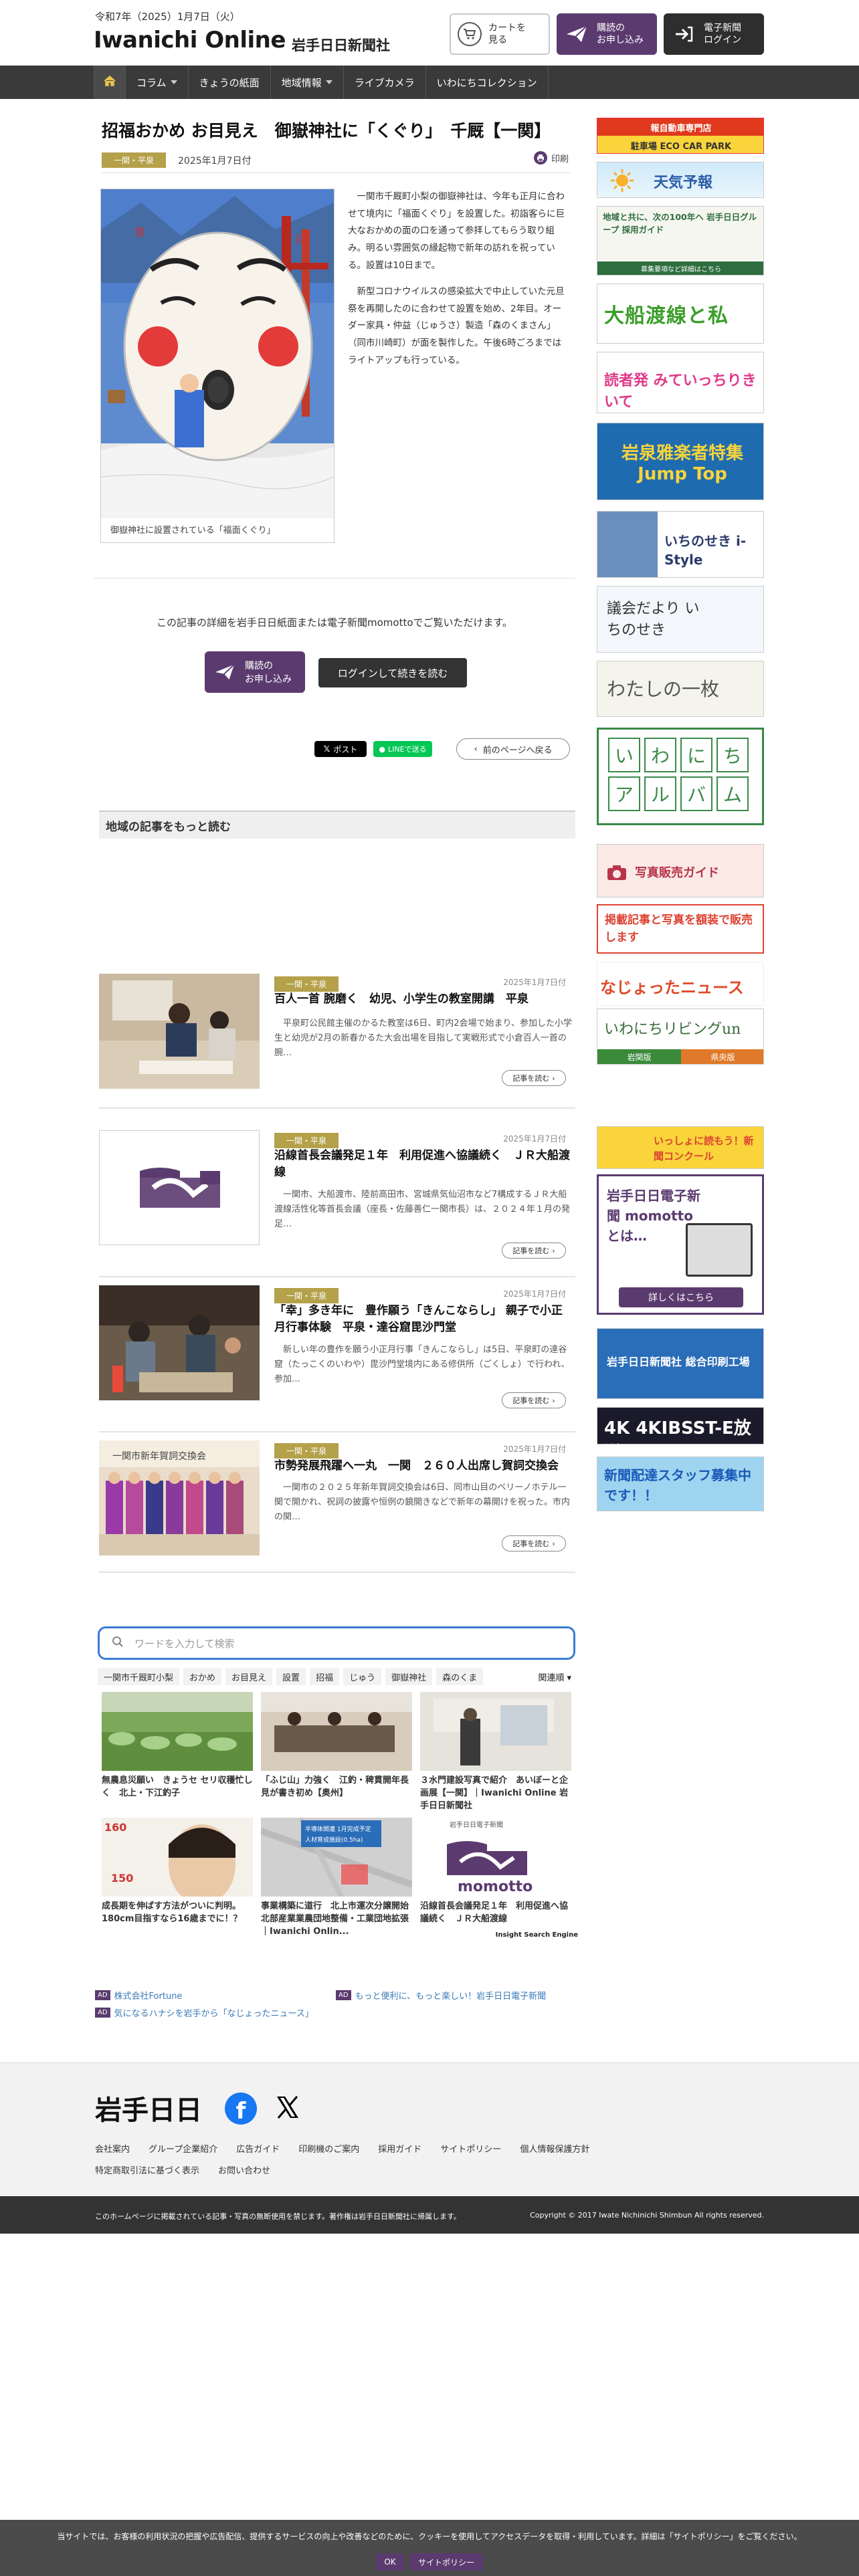  What do you see at coordinates (451, 1996) in the screenshot?
I see `ad-link-text: もっと便利に、もっと楽しい！岩手日日電子新聞` at bounding box center [451, 1996].